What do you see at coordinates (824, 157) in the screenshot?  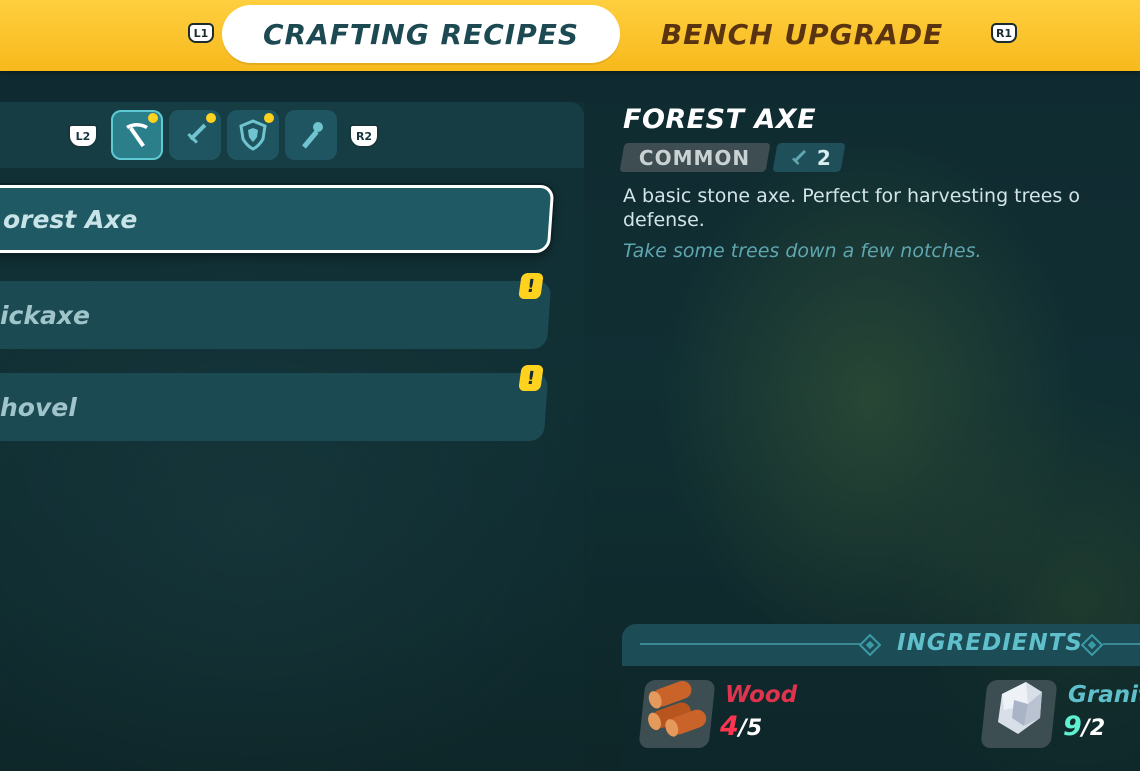 I see `tier-value: 2` at bounding box center [824, 157].